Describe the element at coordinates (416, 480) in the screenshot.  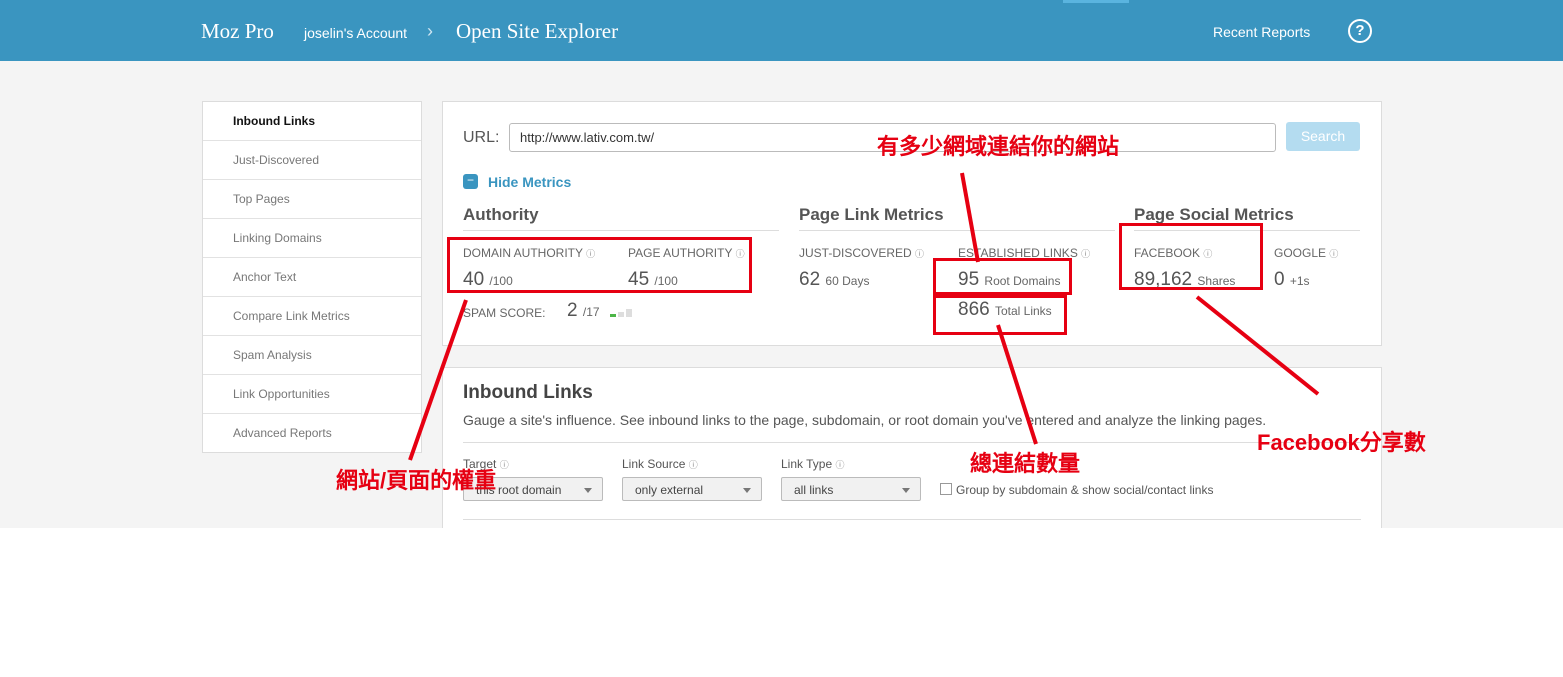
I see `authority-annotation-text: 網站/頁面的權重` at that location.